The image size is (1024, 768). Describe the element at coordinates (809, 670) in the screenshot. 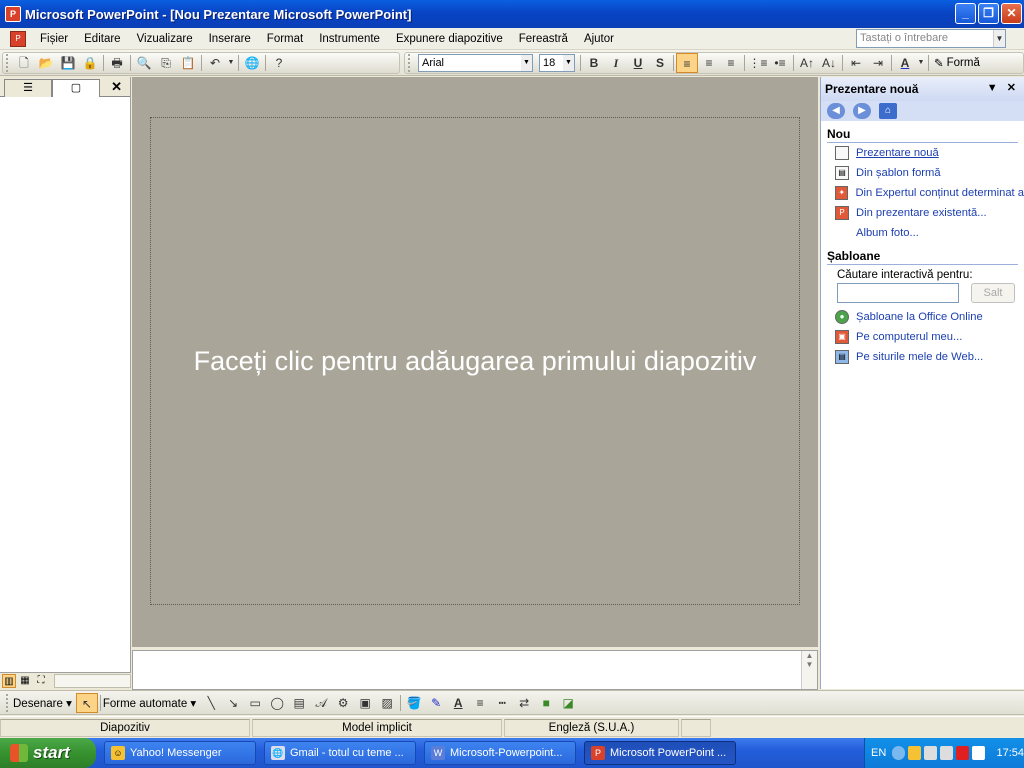

I see `notes-scrollbar: ▲ ▼` at that location.